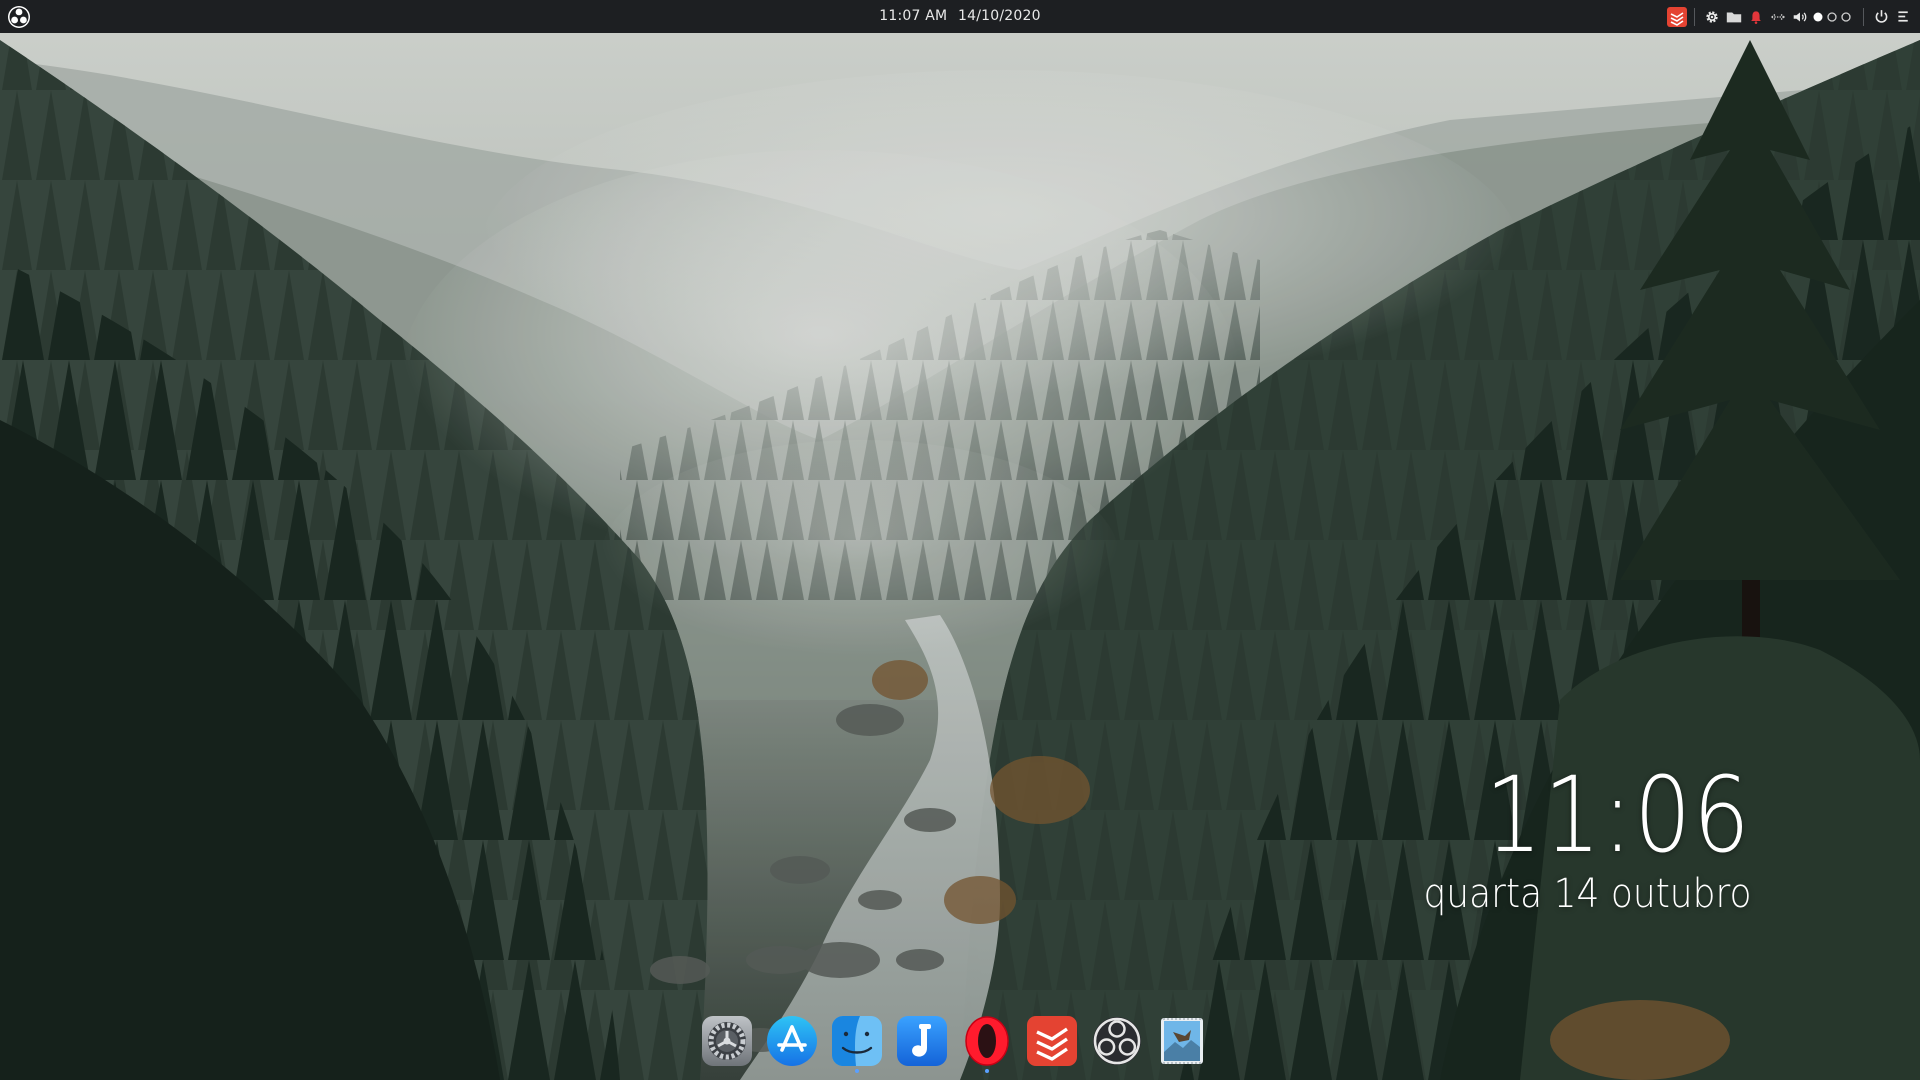  Describe the element at coordinates (1182, 1041) in the screenshot. I see `image-viewer-icon` at that location.